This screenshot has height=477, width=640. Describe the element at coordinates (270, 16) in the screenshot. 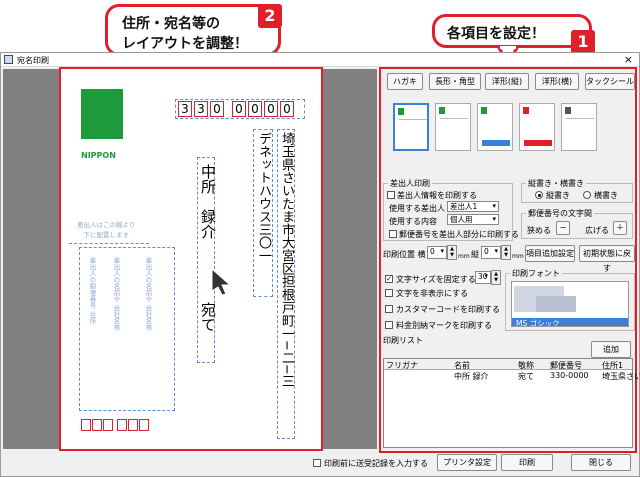

I see `step-2-badge: 2` at that location.